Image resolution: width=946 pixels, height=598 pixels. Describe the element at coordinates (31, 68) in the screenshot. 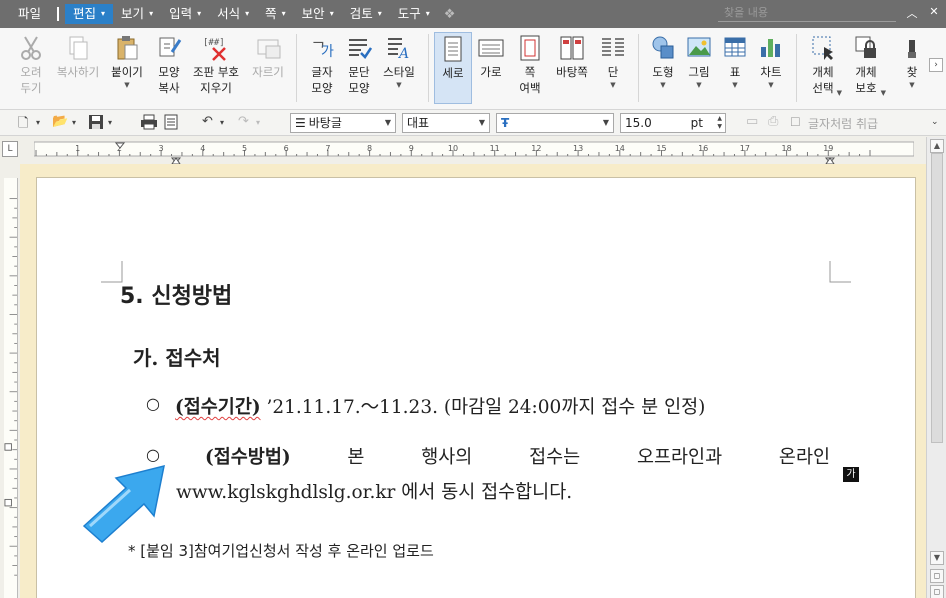

I see `cut-button: 오려 두기` at that location.